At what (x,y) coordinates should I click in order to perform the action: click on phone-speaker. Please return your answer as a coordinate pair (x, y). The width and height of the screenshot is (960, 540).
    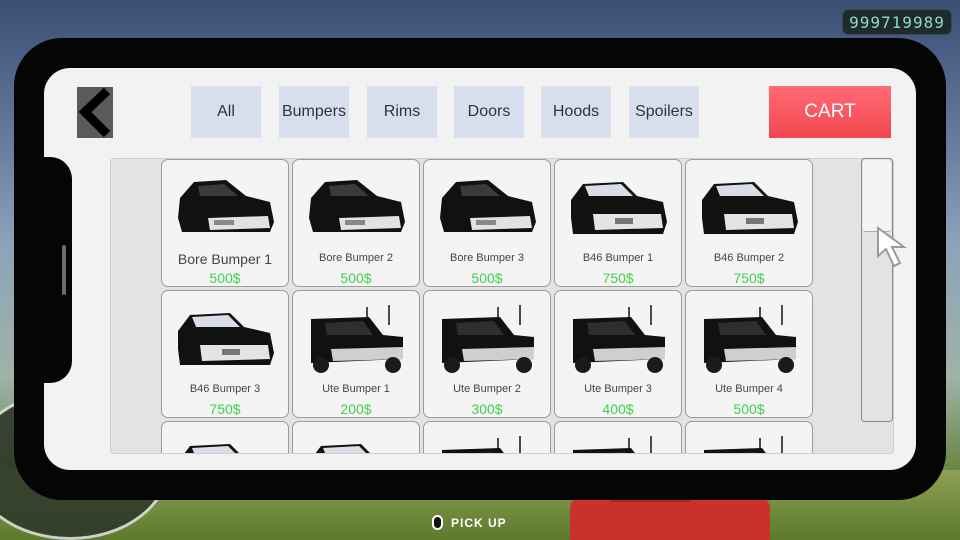
    Looking at the image, I should click on (64, 270).